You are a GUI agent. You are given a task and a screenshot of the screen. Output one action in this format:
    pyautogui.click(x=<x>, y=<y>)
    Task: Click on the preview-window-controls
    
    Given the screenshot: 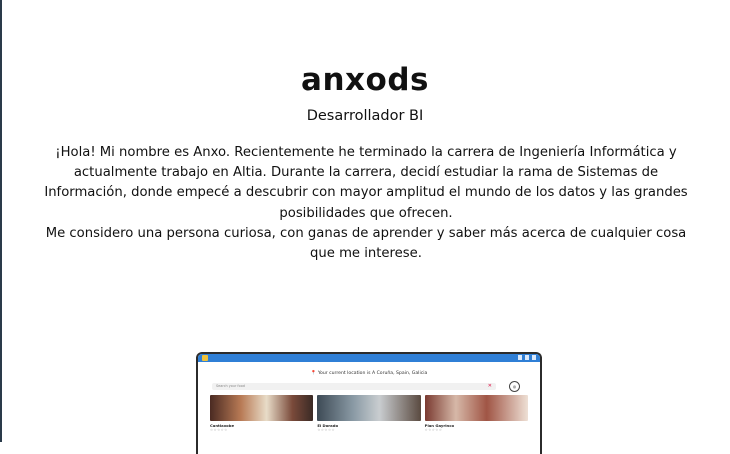 What is the action you would take?
    pyautogui.click(x=527, y=357)
    